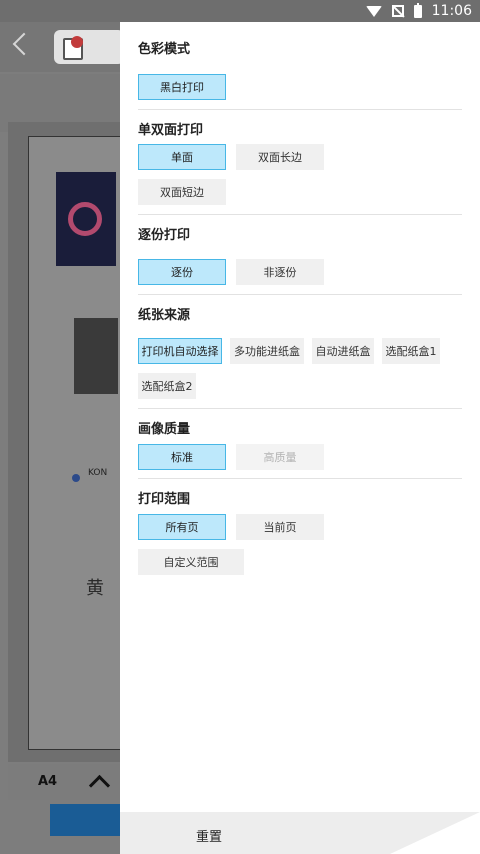 The height and width of the screenshot is (854, 480). I want to click on print-button, so click(85, 820).